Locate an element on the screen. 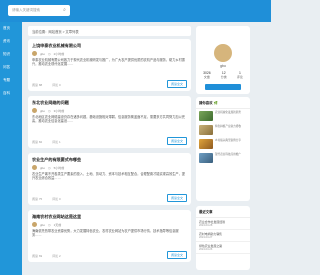  recommend-item-text: 乡村振兴典型案例分享 is located at coordinates (228, 140).